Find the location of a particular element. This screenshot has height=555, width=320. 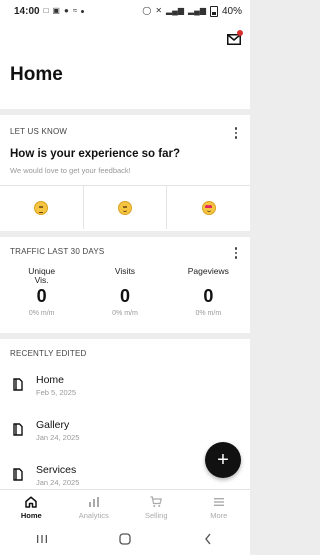

circle-home-icon is located at coordinates (125, 539).